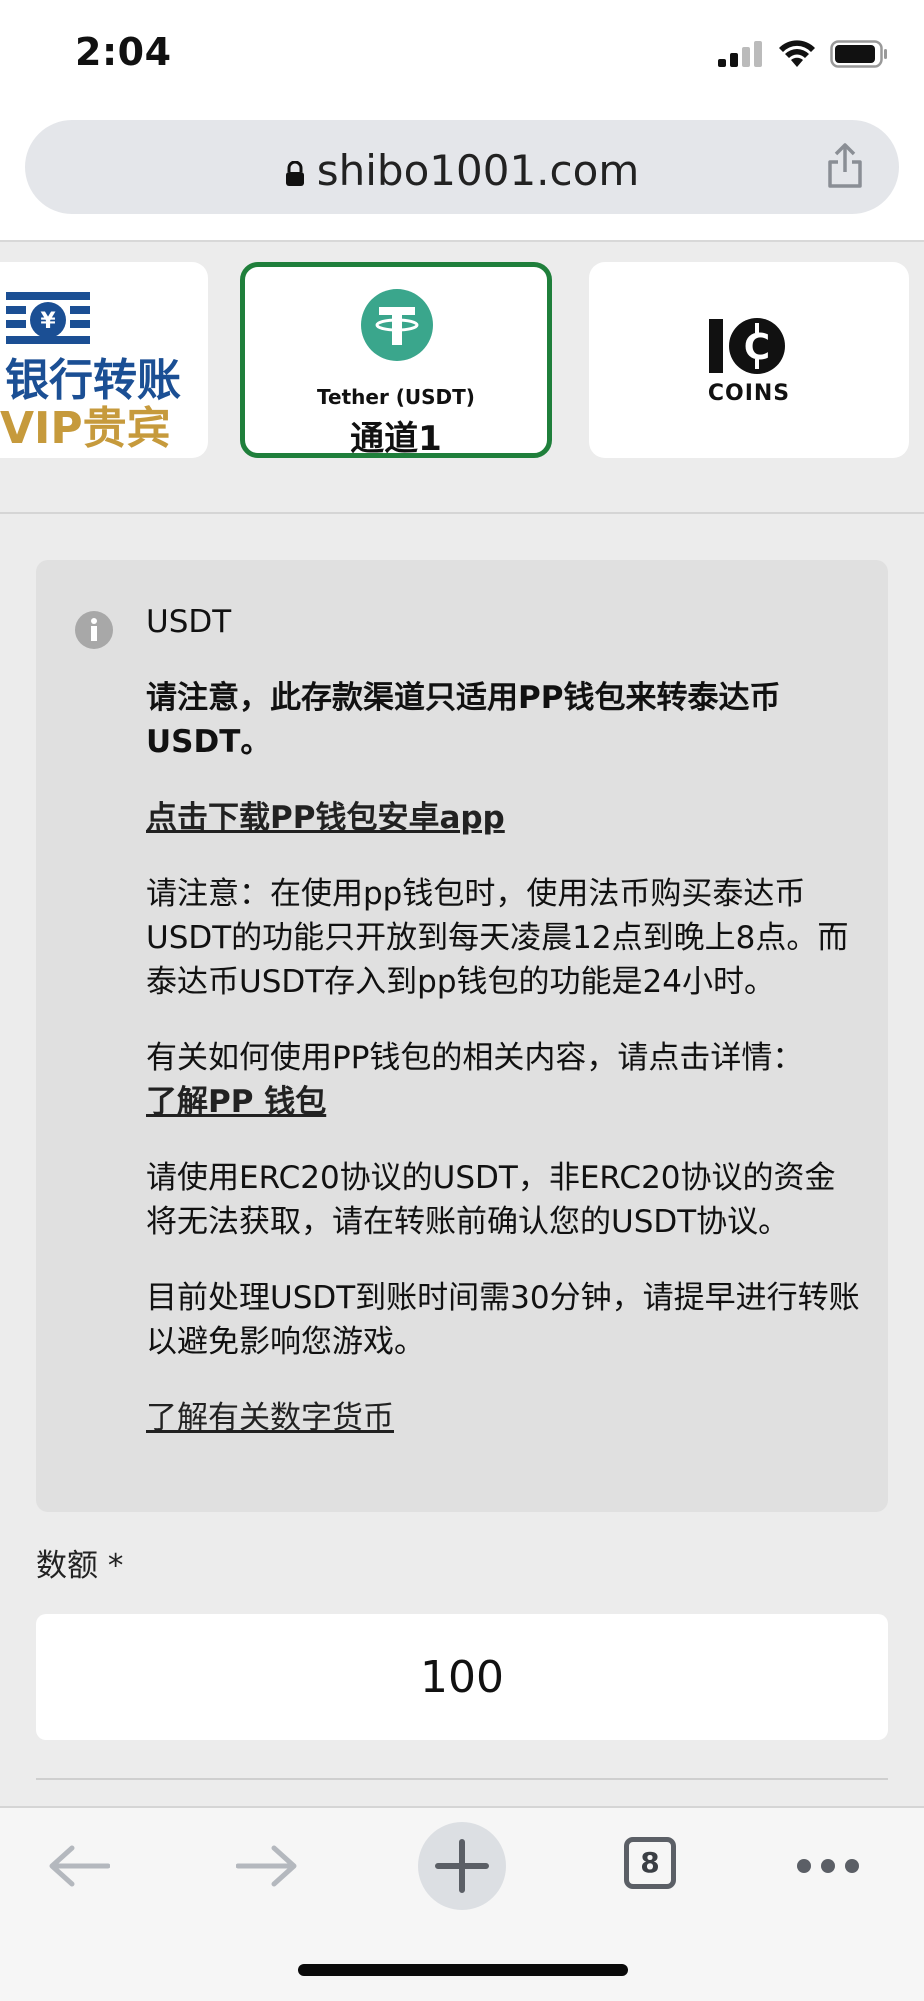 The width and height of the screenshot is (924, 2001). What do you see at coordinates (747, 346) in the screenshot?
I see `coins-logo-icon: C` at bounding box center [747, 346].